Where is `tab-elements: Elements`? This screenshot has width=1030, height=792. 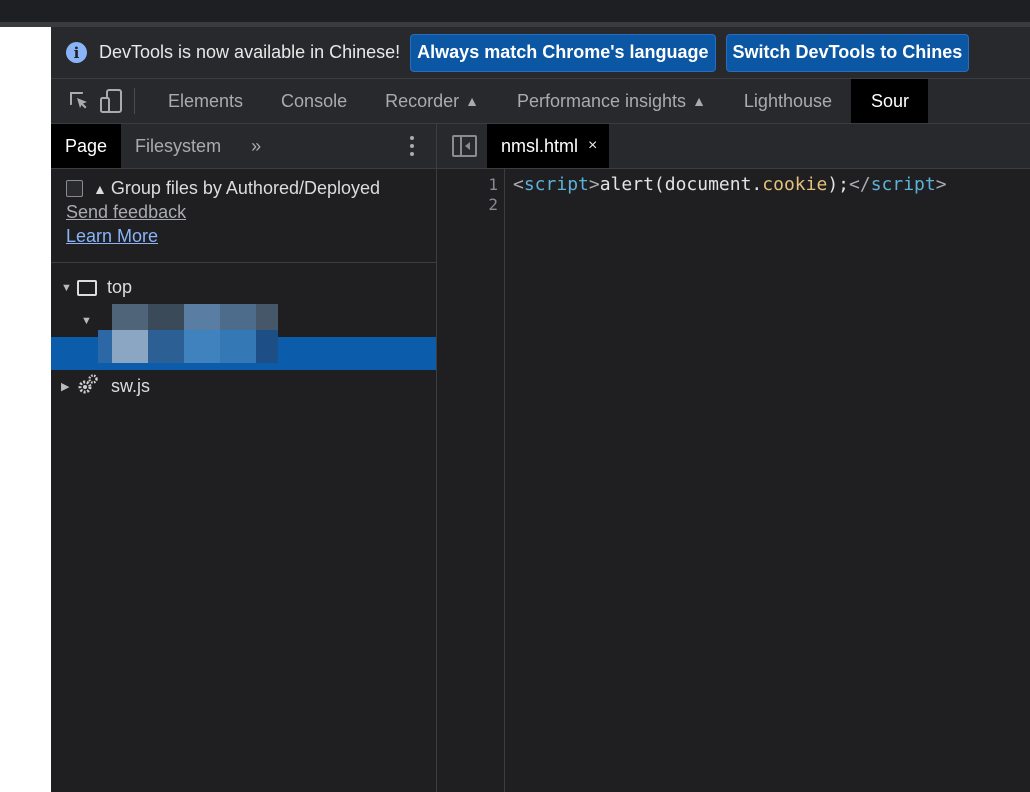
tab-elements: Elements is located at coordinates (205, 101).